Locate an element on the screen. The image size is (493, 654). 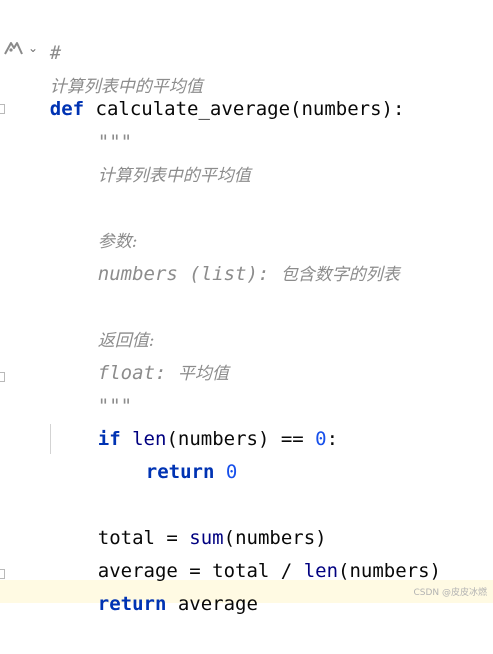
number-zero: 0 is located at coordinates (321, 439).